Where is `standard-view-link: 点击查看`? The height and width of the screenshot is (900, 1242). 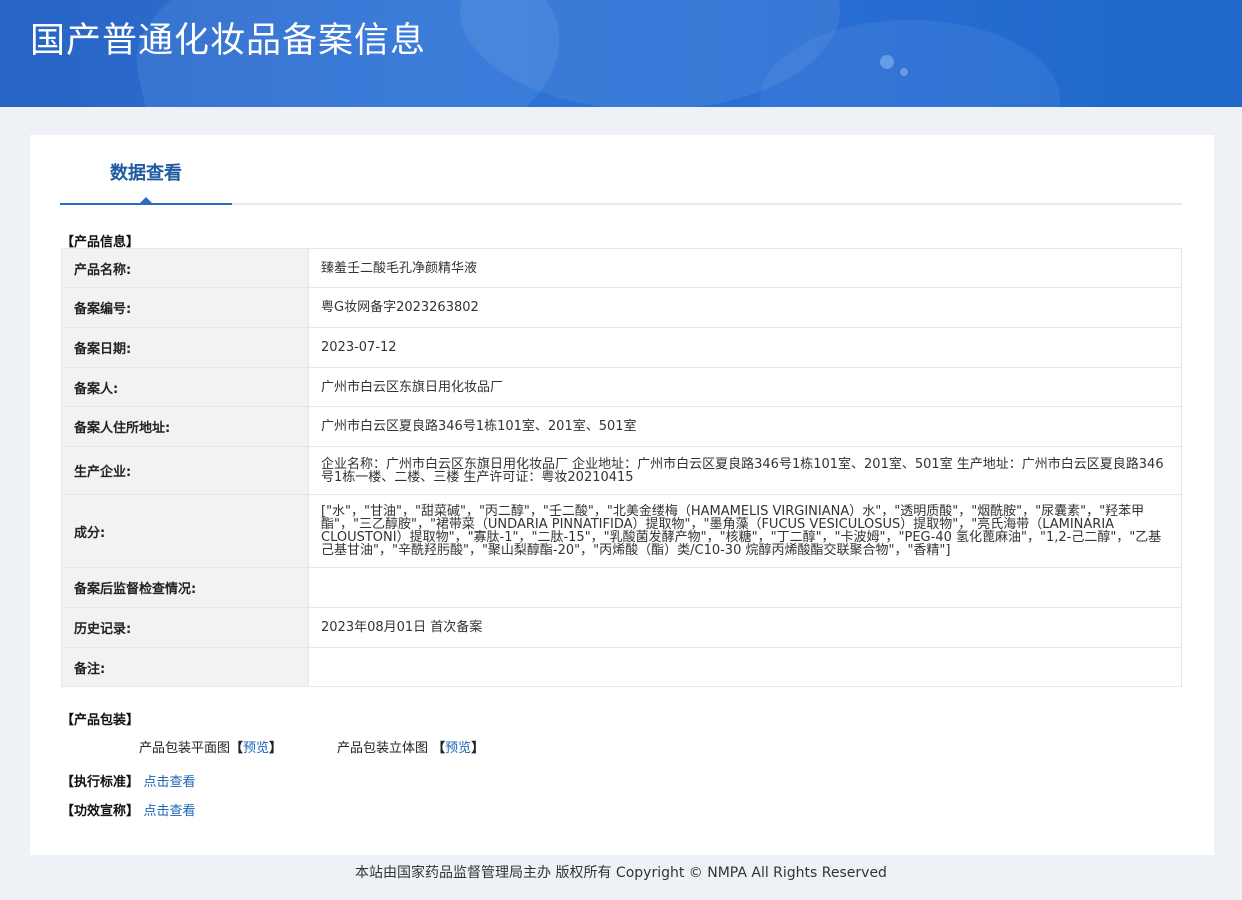 standard-view-link: 点击查看 is located at coordinates (170, 782).